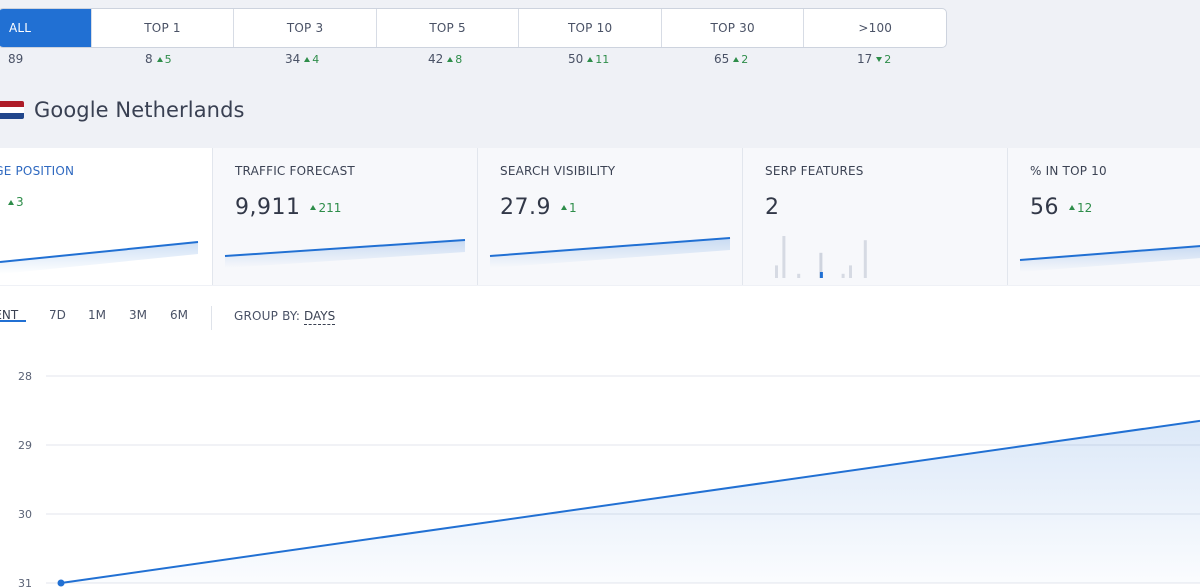  What do you see at coordinates (25, 445) in the screenshot?
I see `y-tick-label: 29` at bounding box center [25, 445].